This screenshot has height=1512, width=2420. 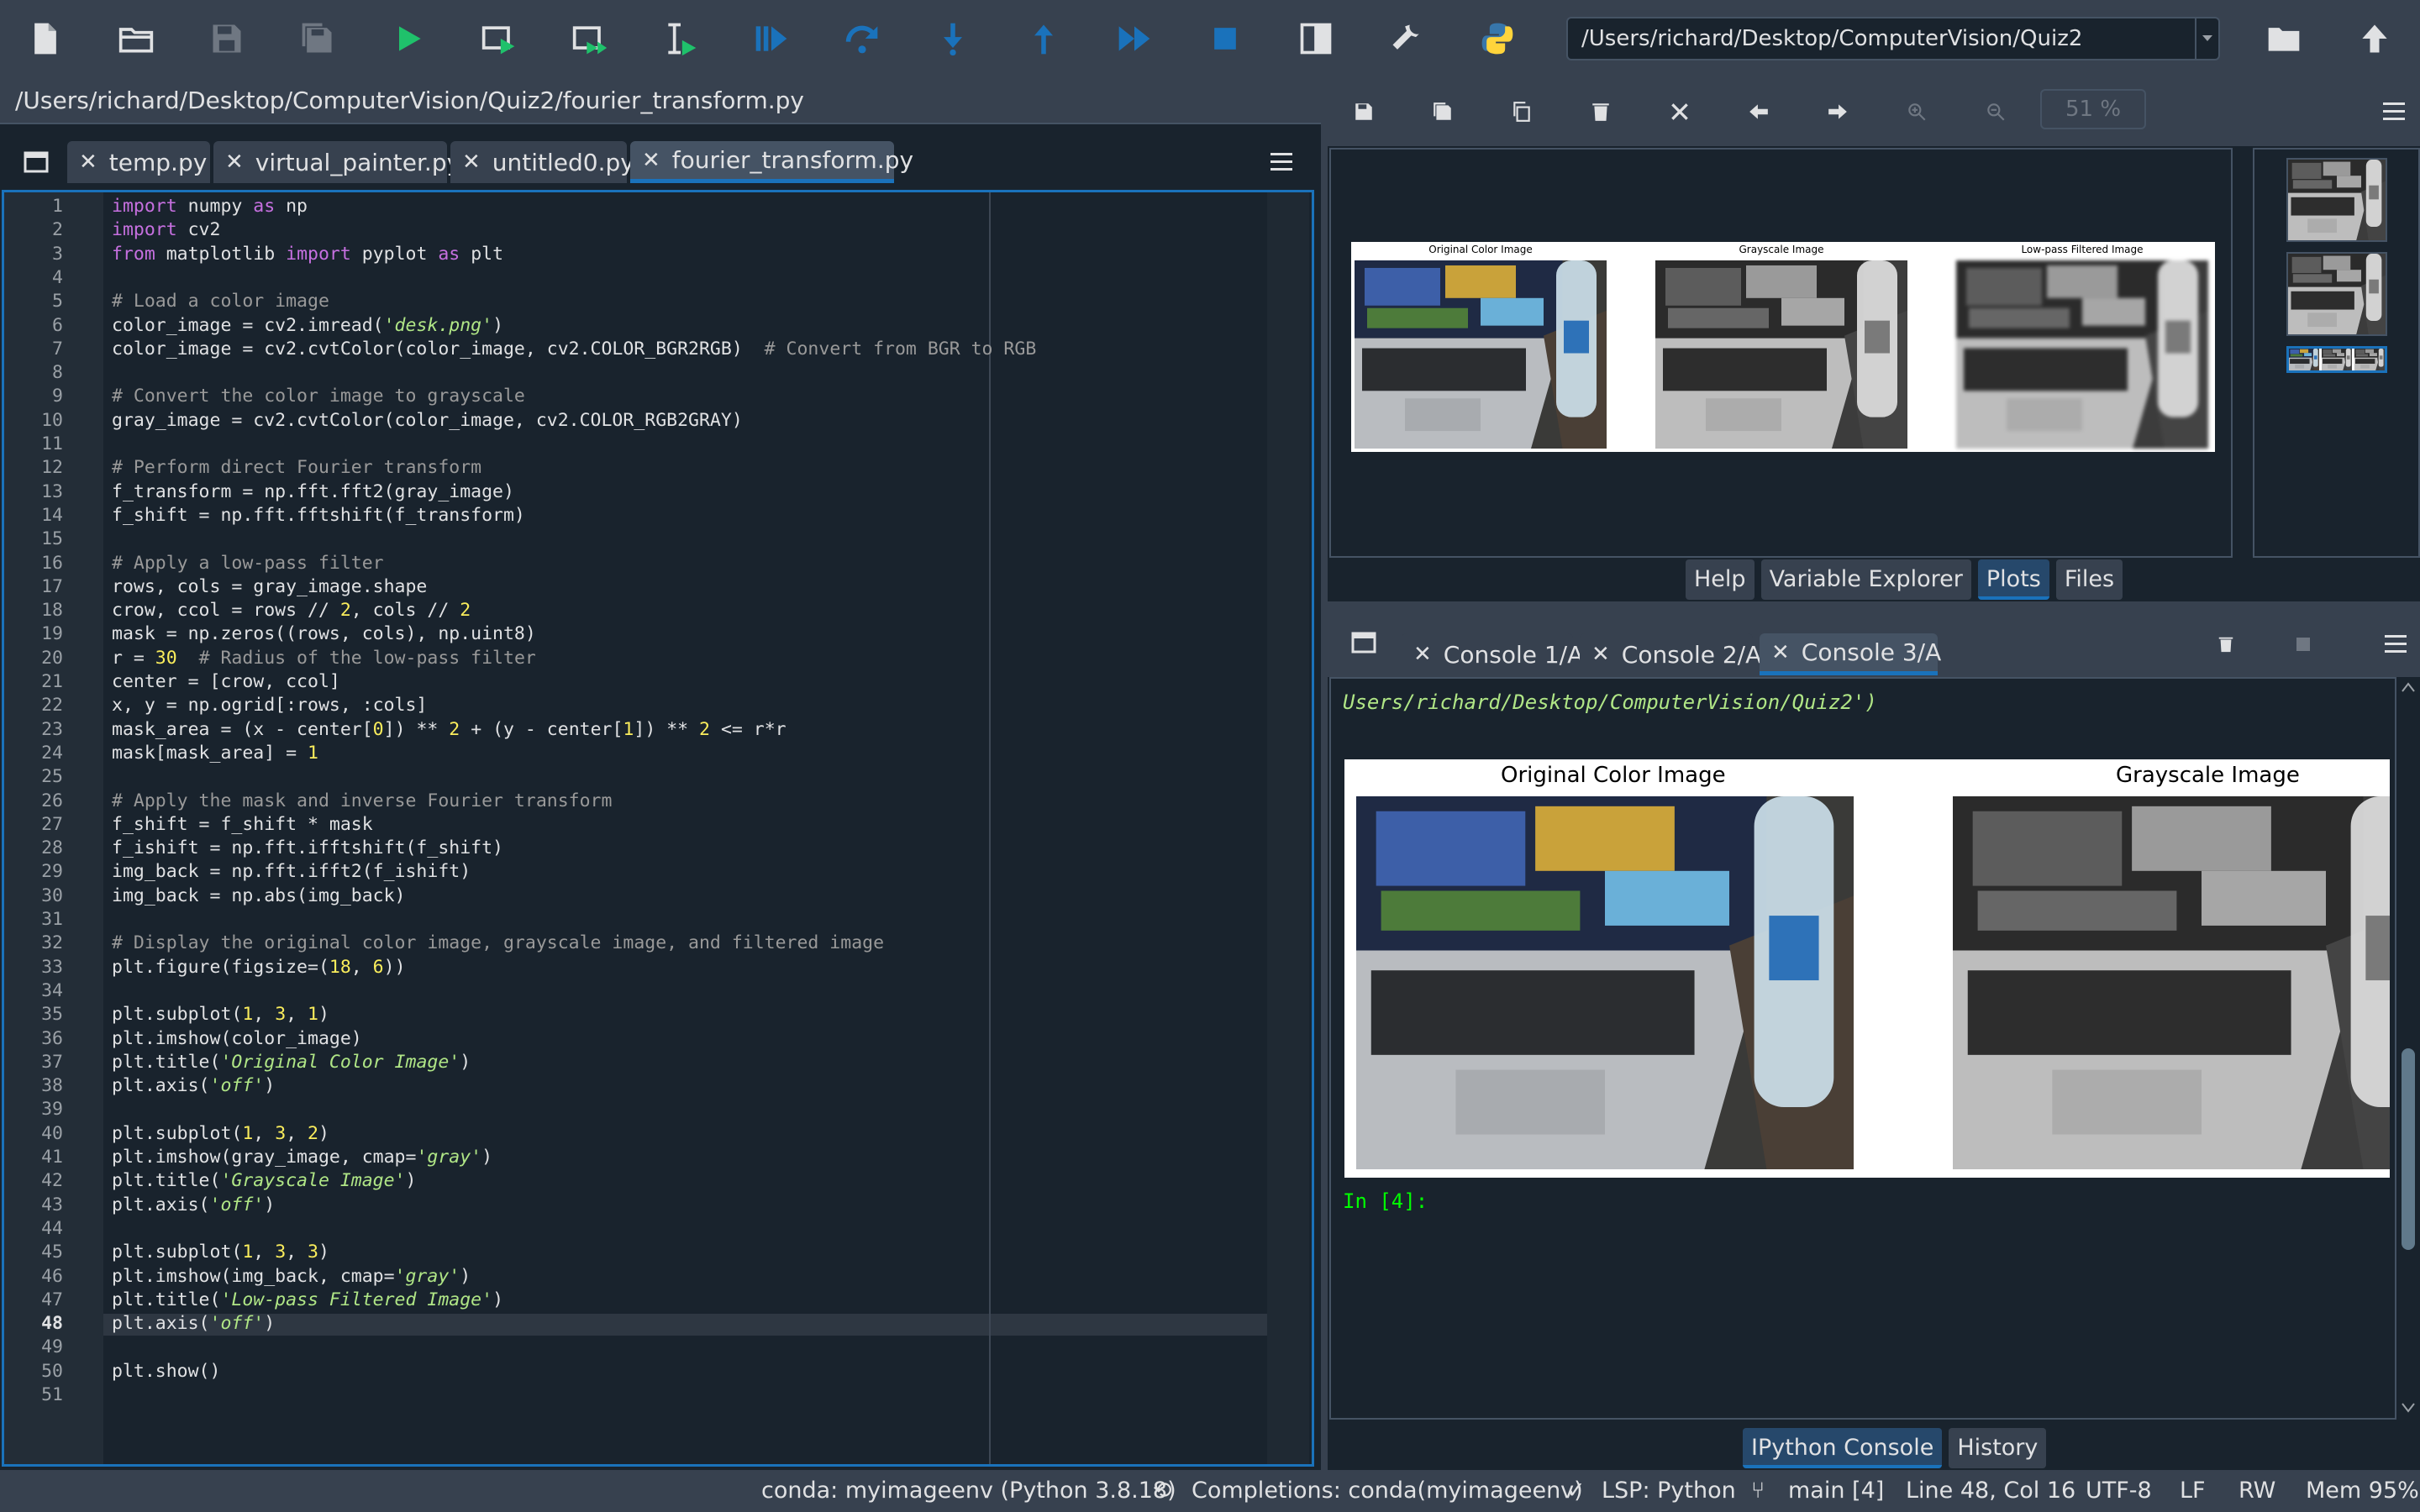 What do you see at coordinates (1758, 111) in the screenshot?
I see `previous-plot-icon` at bounding box center [1758, 111].